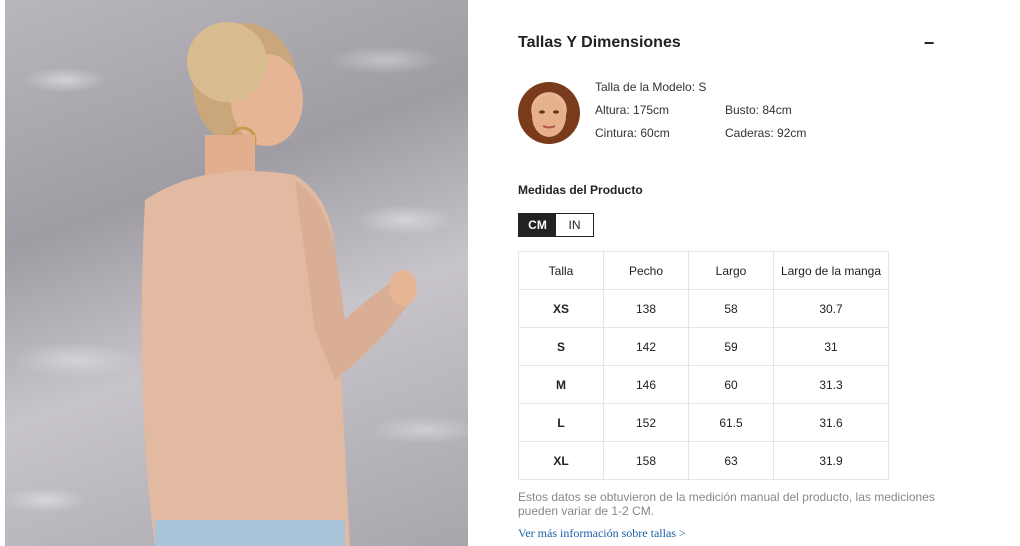 This screenshot has height=546, width=1020. I want to click on model-bust: Busto: 84cm, so click(758, 110).